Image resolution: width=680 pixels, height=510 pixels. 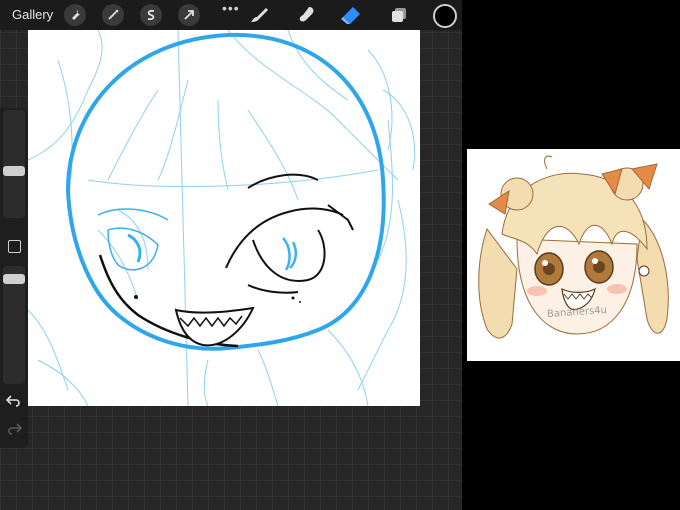 I want to click on left-sidebar, so click(x=14, y=278).